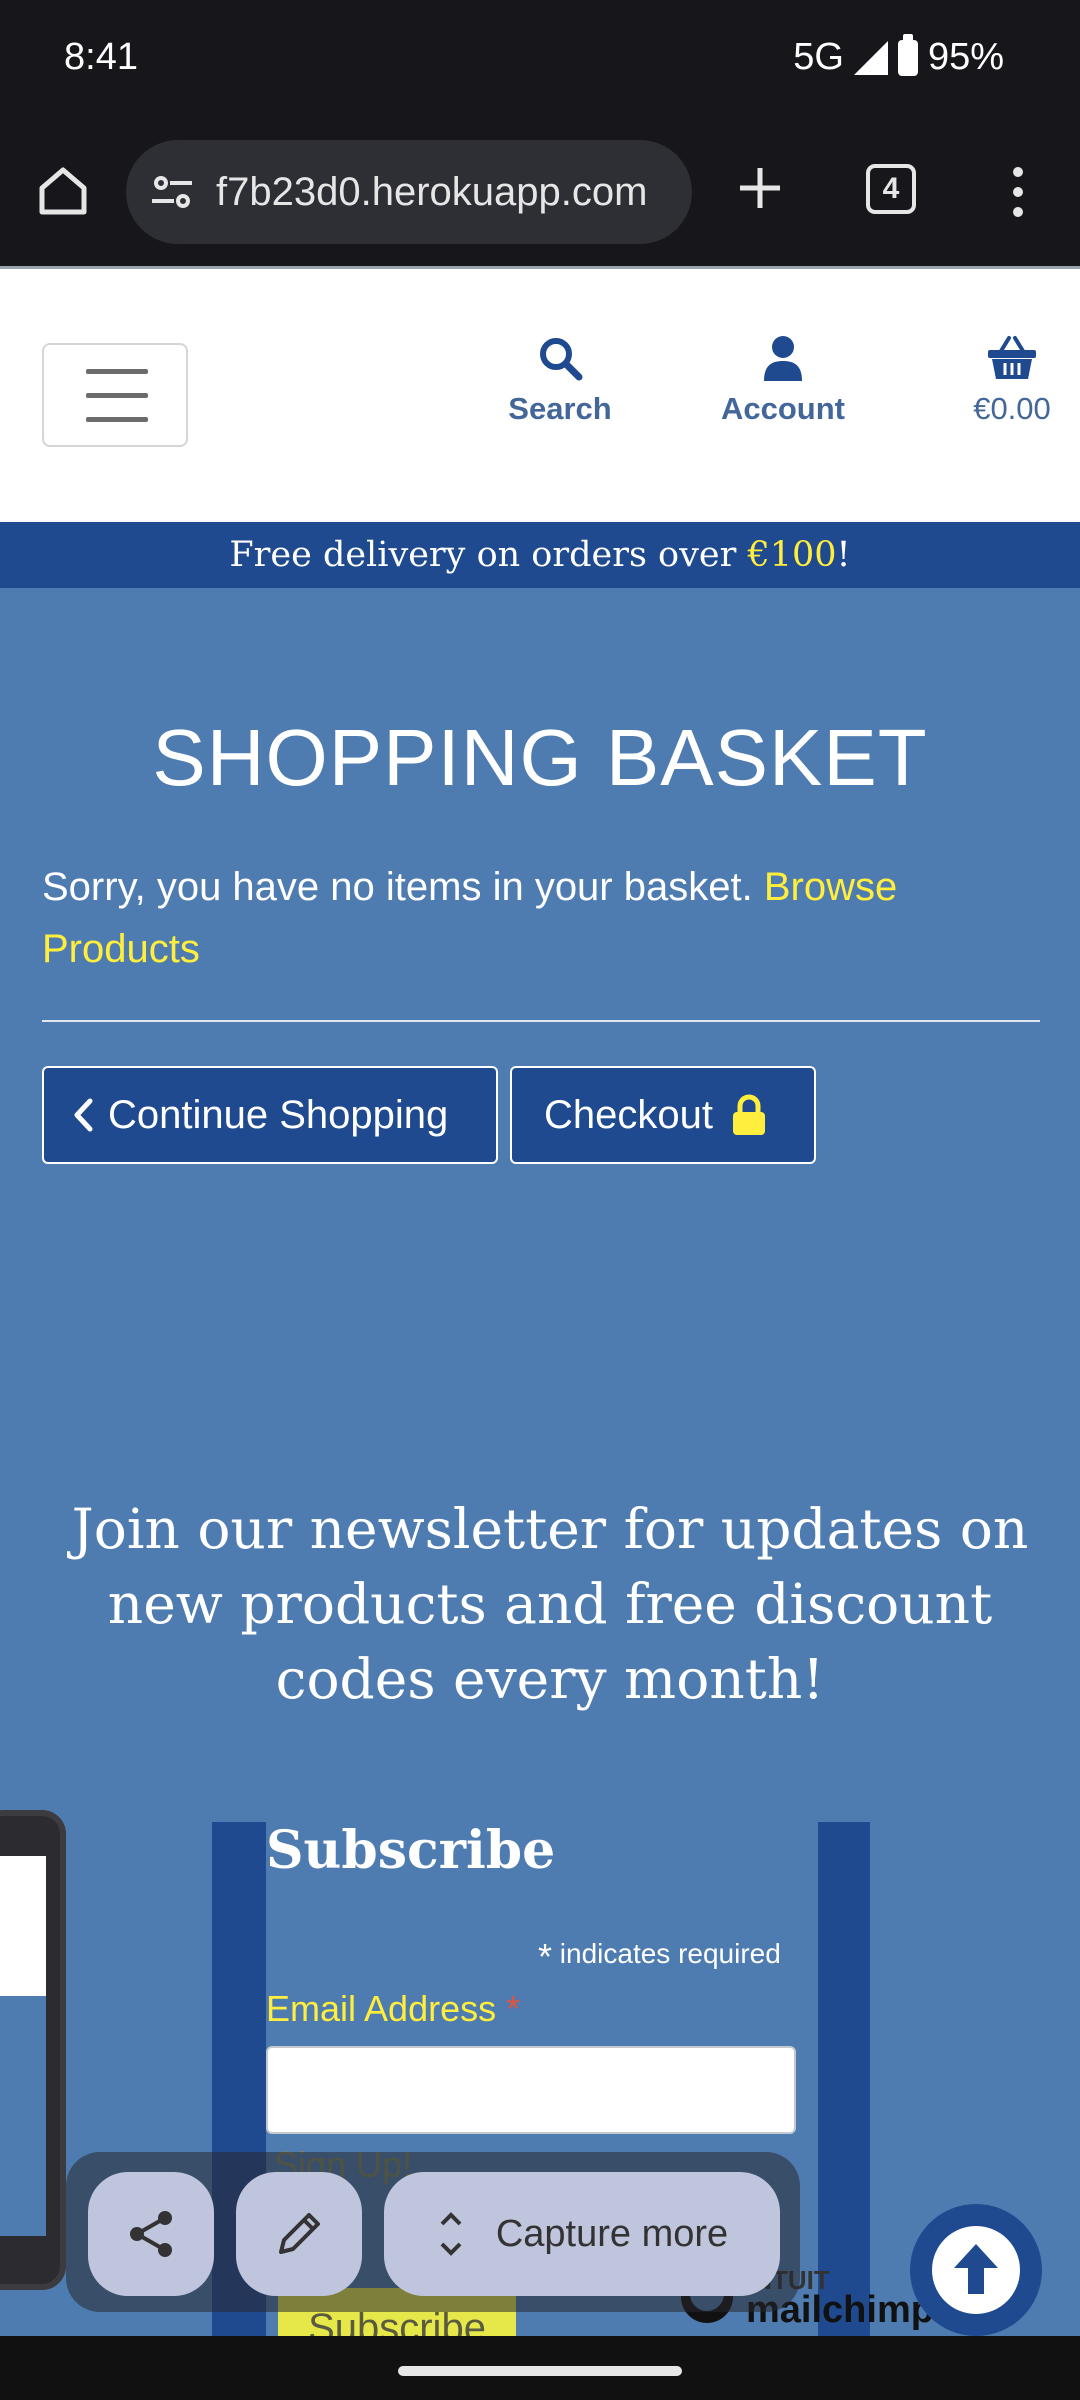 This screenshot has width=1080, height=2400. I want to click on scroll-to-top-button, so click(976, 2270).